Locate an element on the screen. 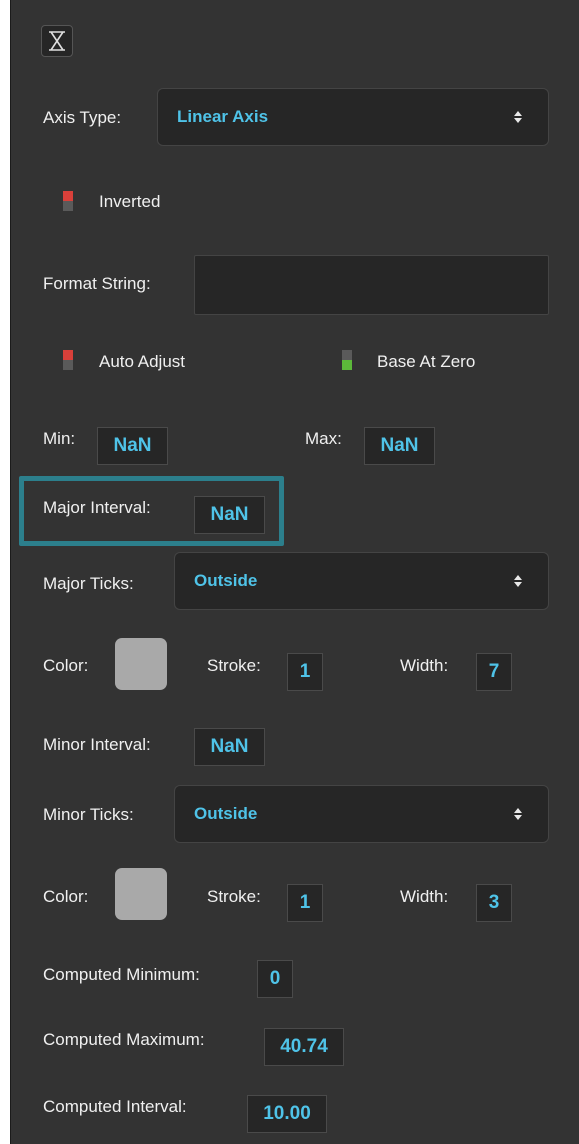 This screenshot has height=1144, width=579. axis-type-value: Linear Axis is located at coordinates (223, 116).